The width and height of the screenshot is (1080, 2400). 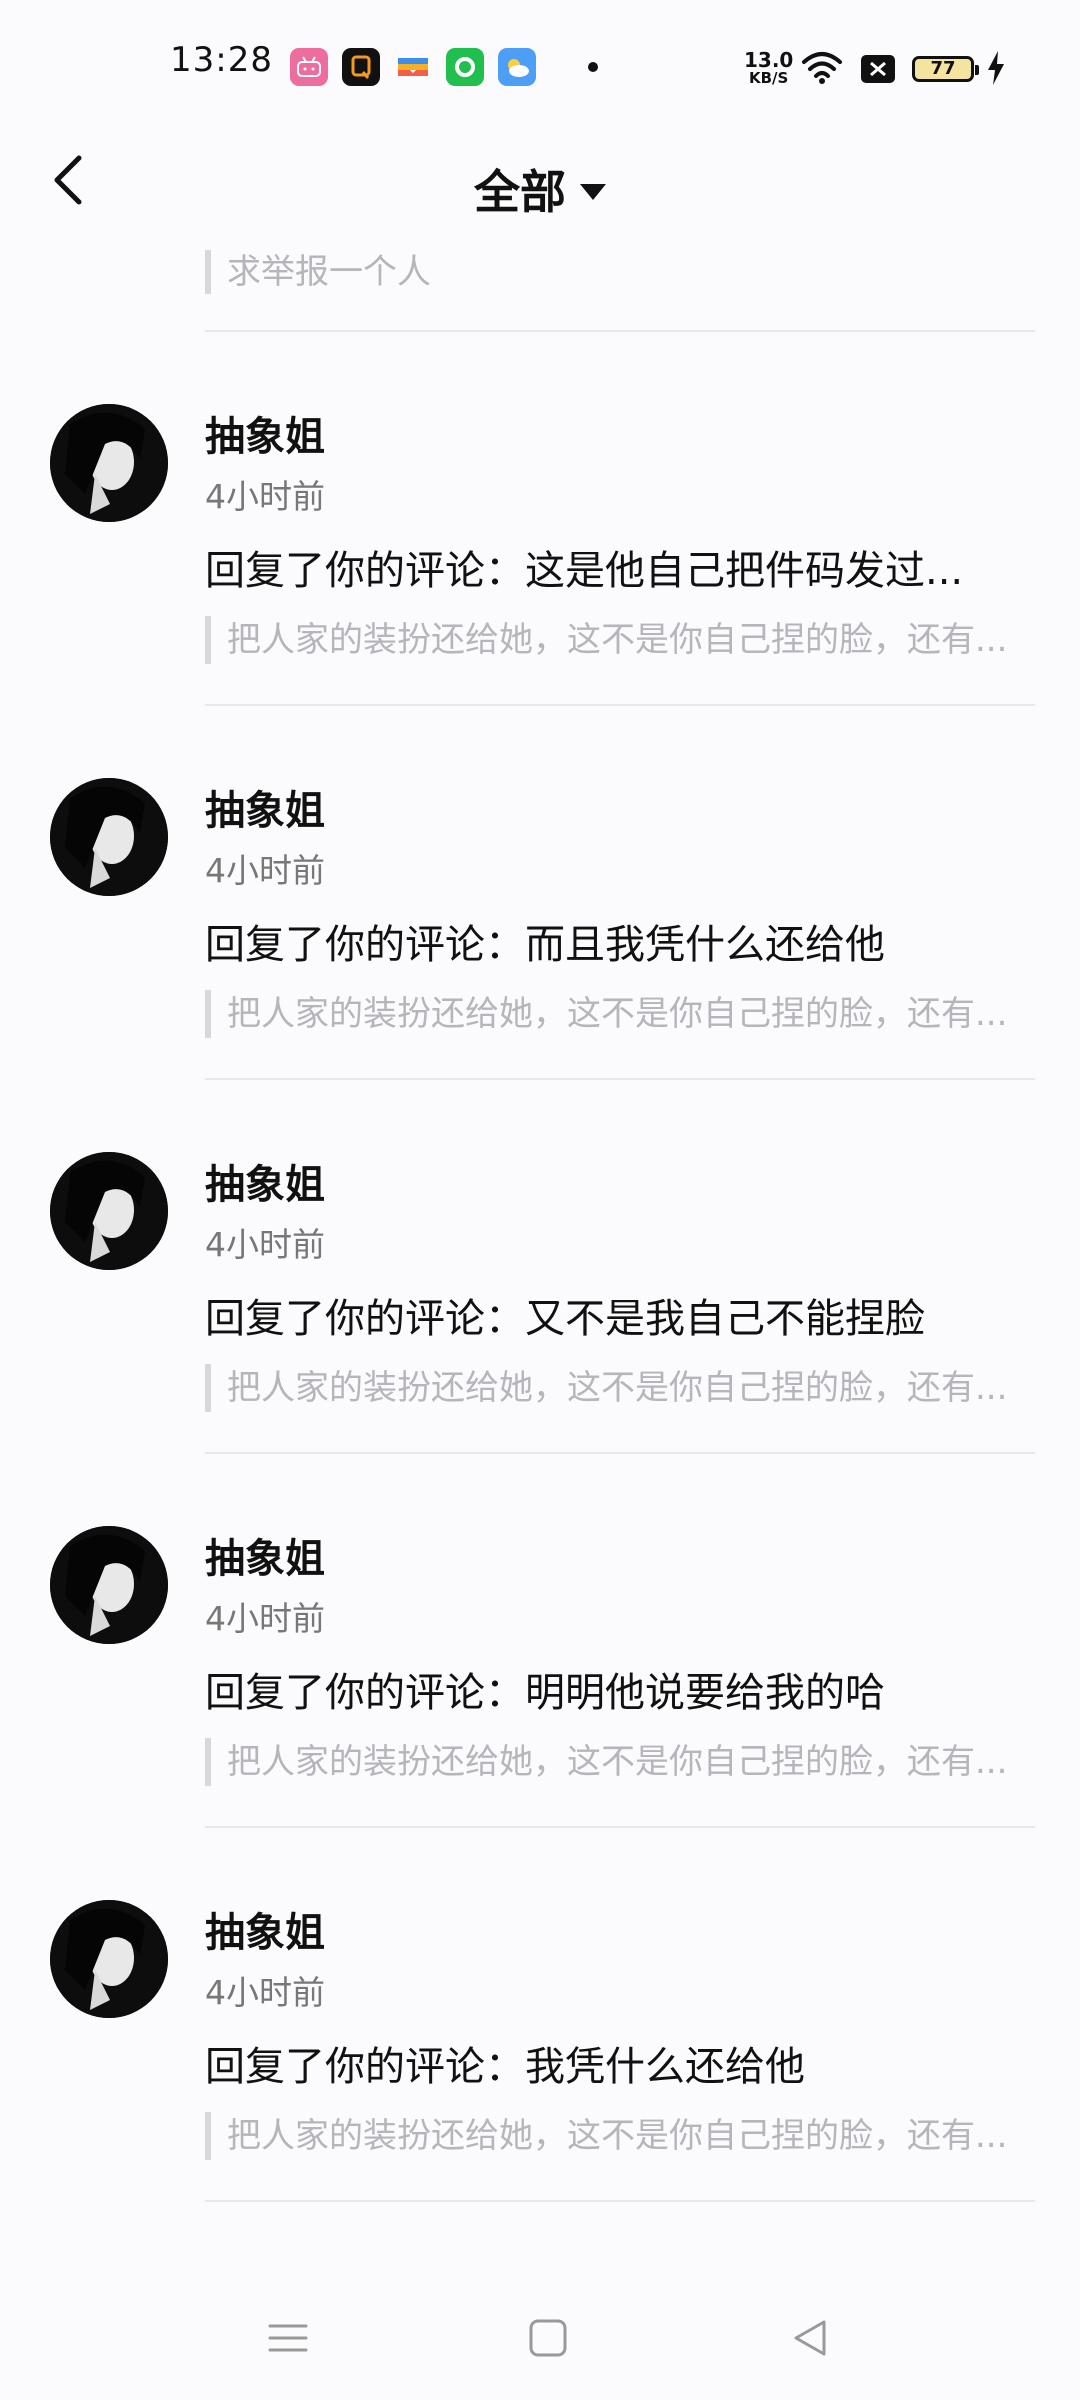 I want to click on quoted-comment: 求举报一个人, so click(x=318, y=272).